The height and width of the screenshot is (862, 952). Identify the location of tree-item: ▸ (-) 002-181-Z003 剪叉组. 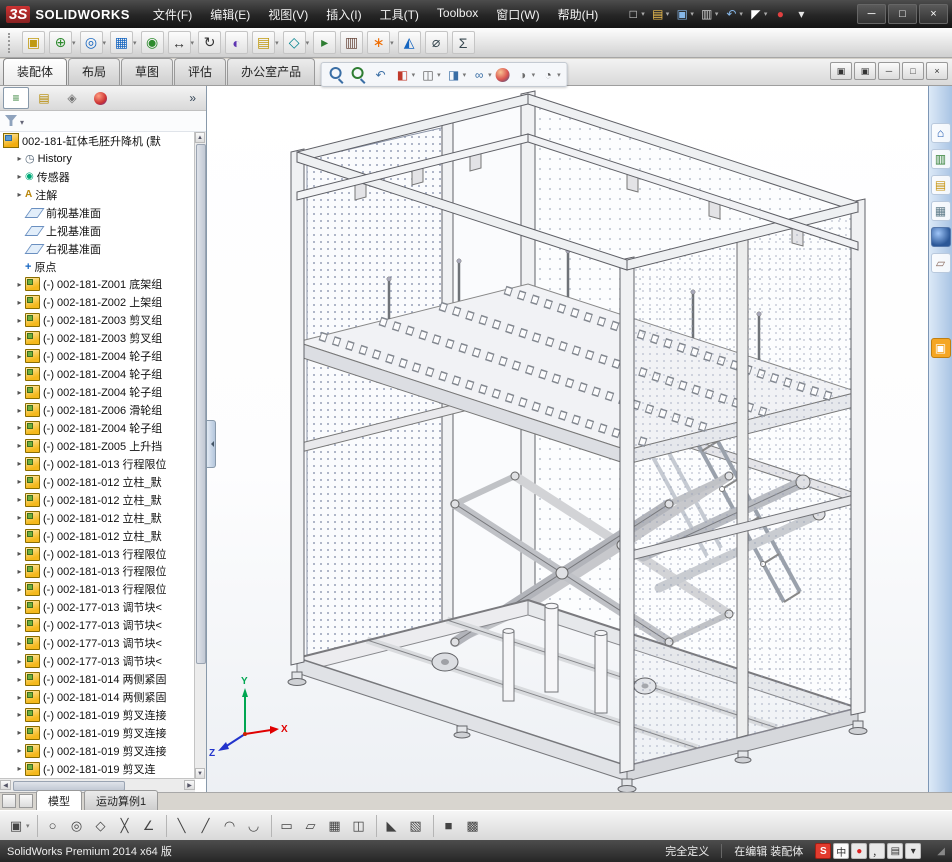
(97, 320).